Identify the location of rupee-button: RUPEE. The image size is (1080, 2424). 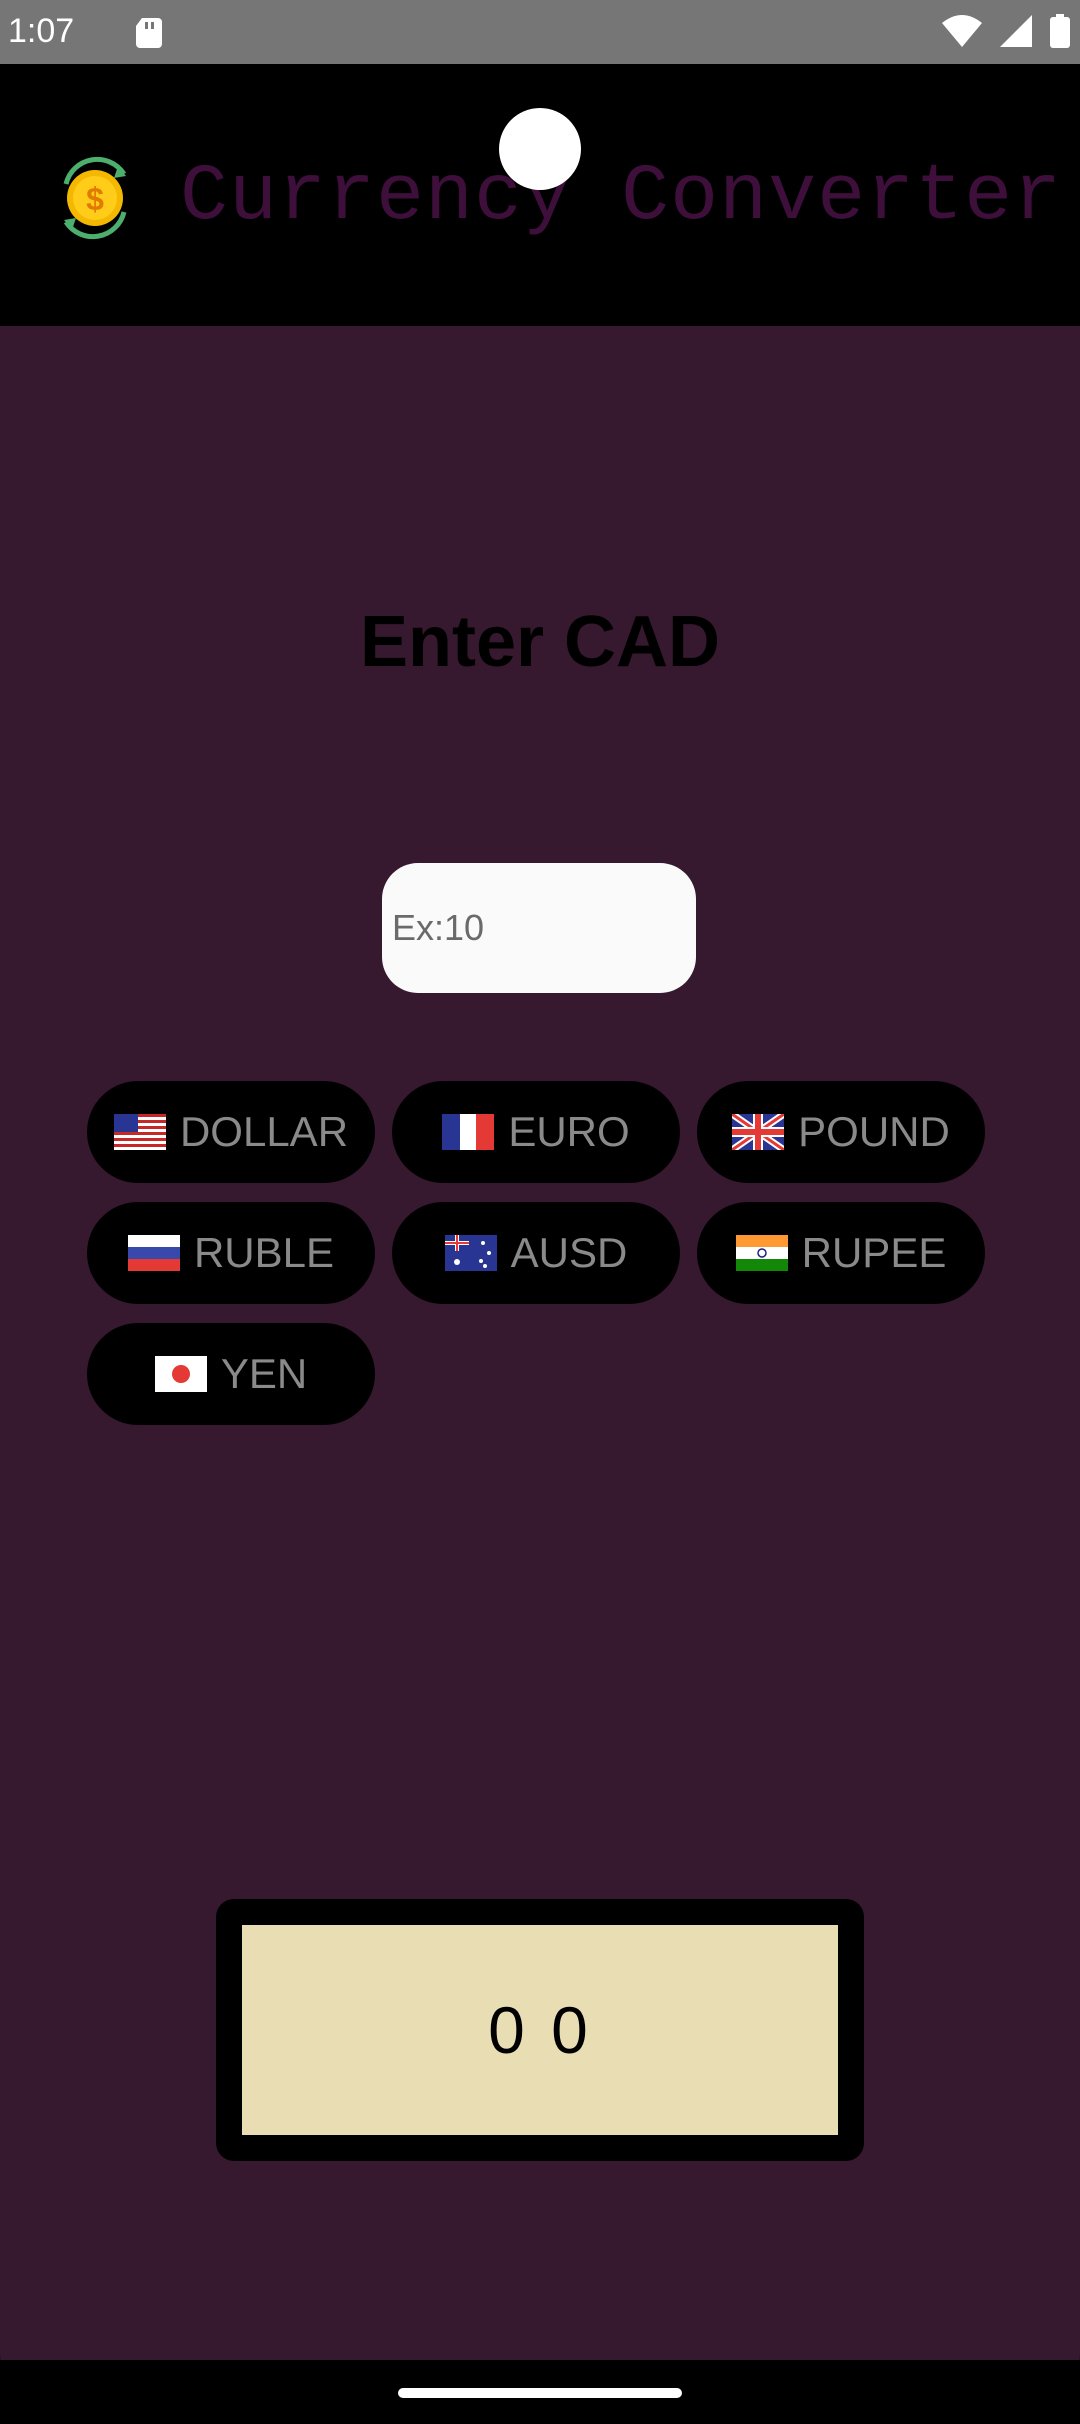
(841, 1253).